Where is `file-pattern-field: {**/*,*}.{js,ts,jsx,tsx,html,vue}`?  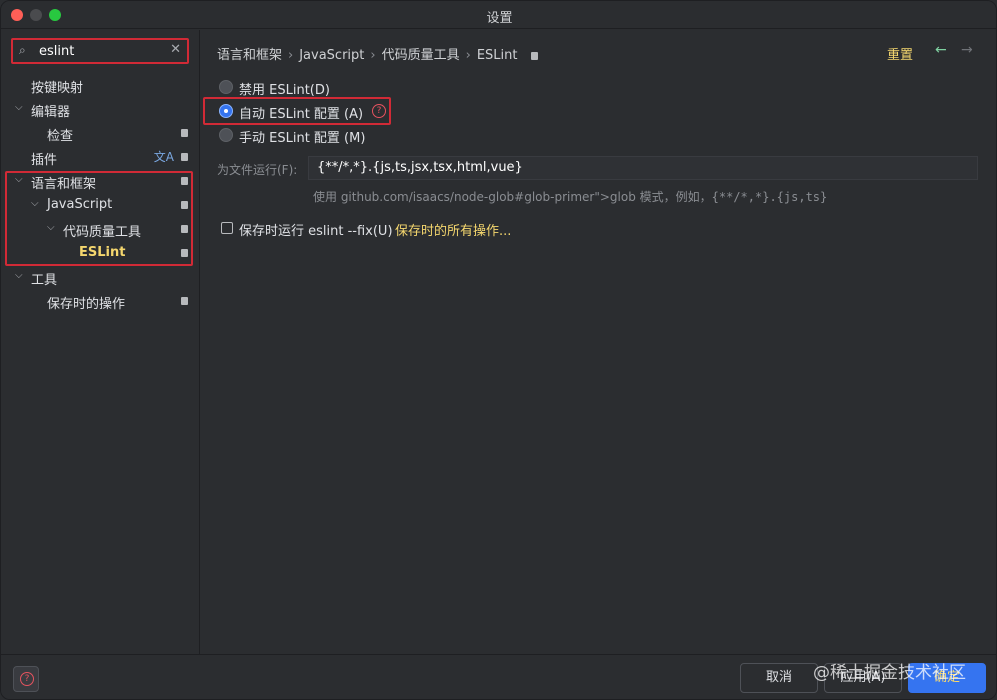
file-pattern-field: {**/*,*}.{js,ts,jsx,tsx,html,vue} is located at coordinates (643, 168).